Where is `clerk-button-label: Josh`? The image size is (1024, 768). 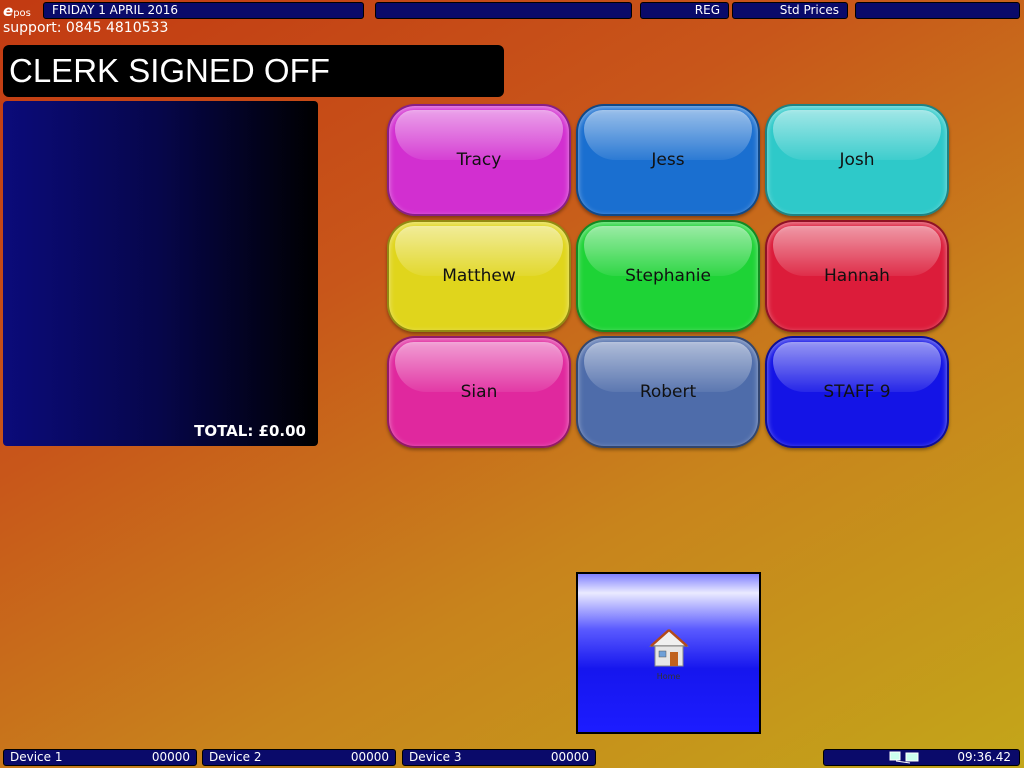
clerk-button-label: Josh is located at coordinates (857, 160).